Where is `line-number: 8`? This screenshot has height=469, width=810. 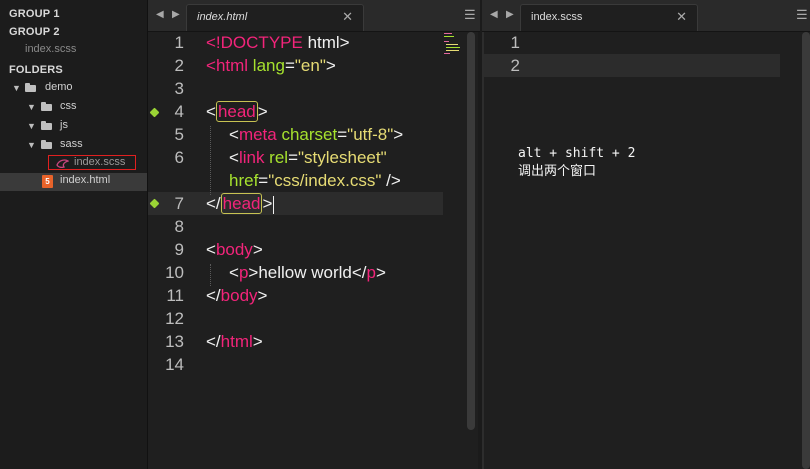 line-number: 8 is located at coordinates (179, 226).